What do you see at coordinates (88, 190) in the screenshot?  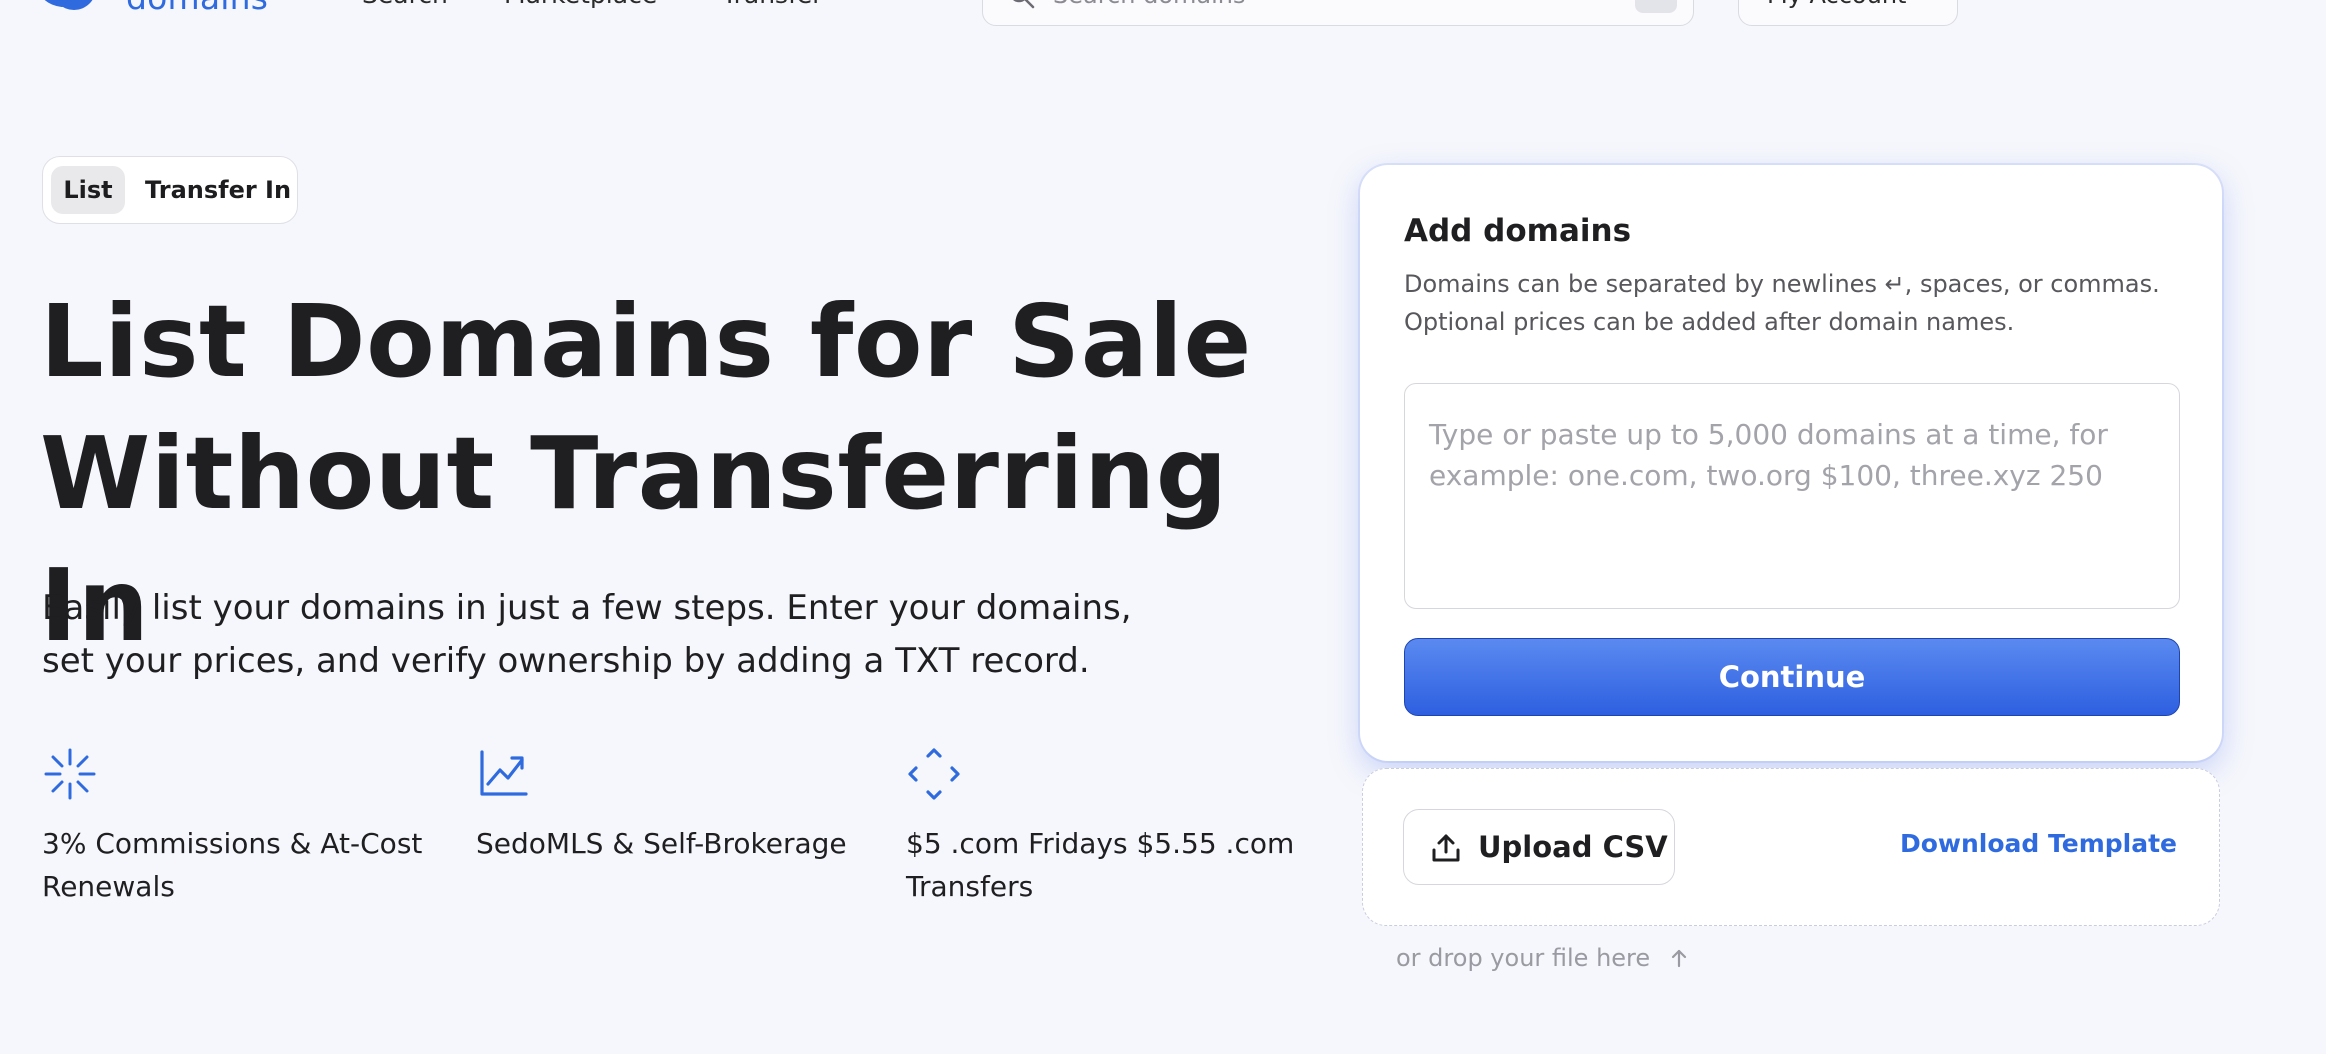 I see `tab-list: List` at bounding box center [88, 190].